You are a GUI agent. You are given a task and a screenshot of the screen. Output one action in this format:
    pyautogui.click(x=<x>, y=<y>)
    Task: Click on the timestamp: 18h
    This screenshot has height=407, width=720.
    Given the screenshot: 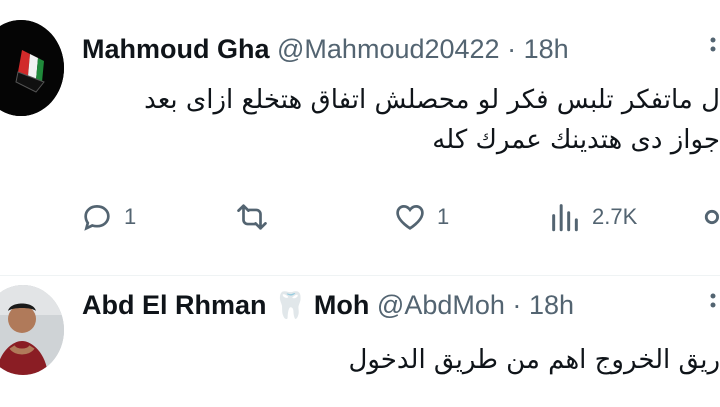 What is the action you would take?
    pyautogui.click(x=551, y=305)
    